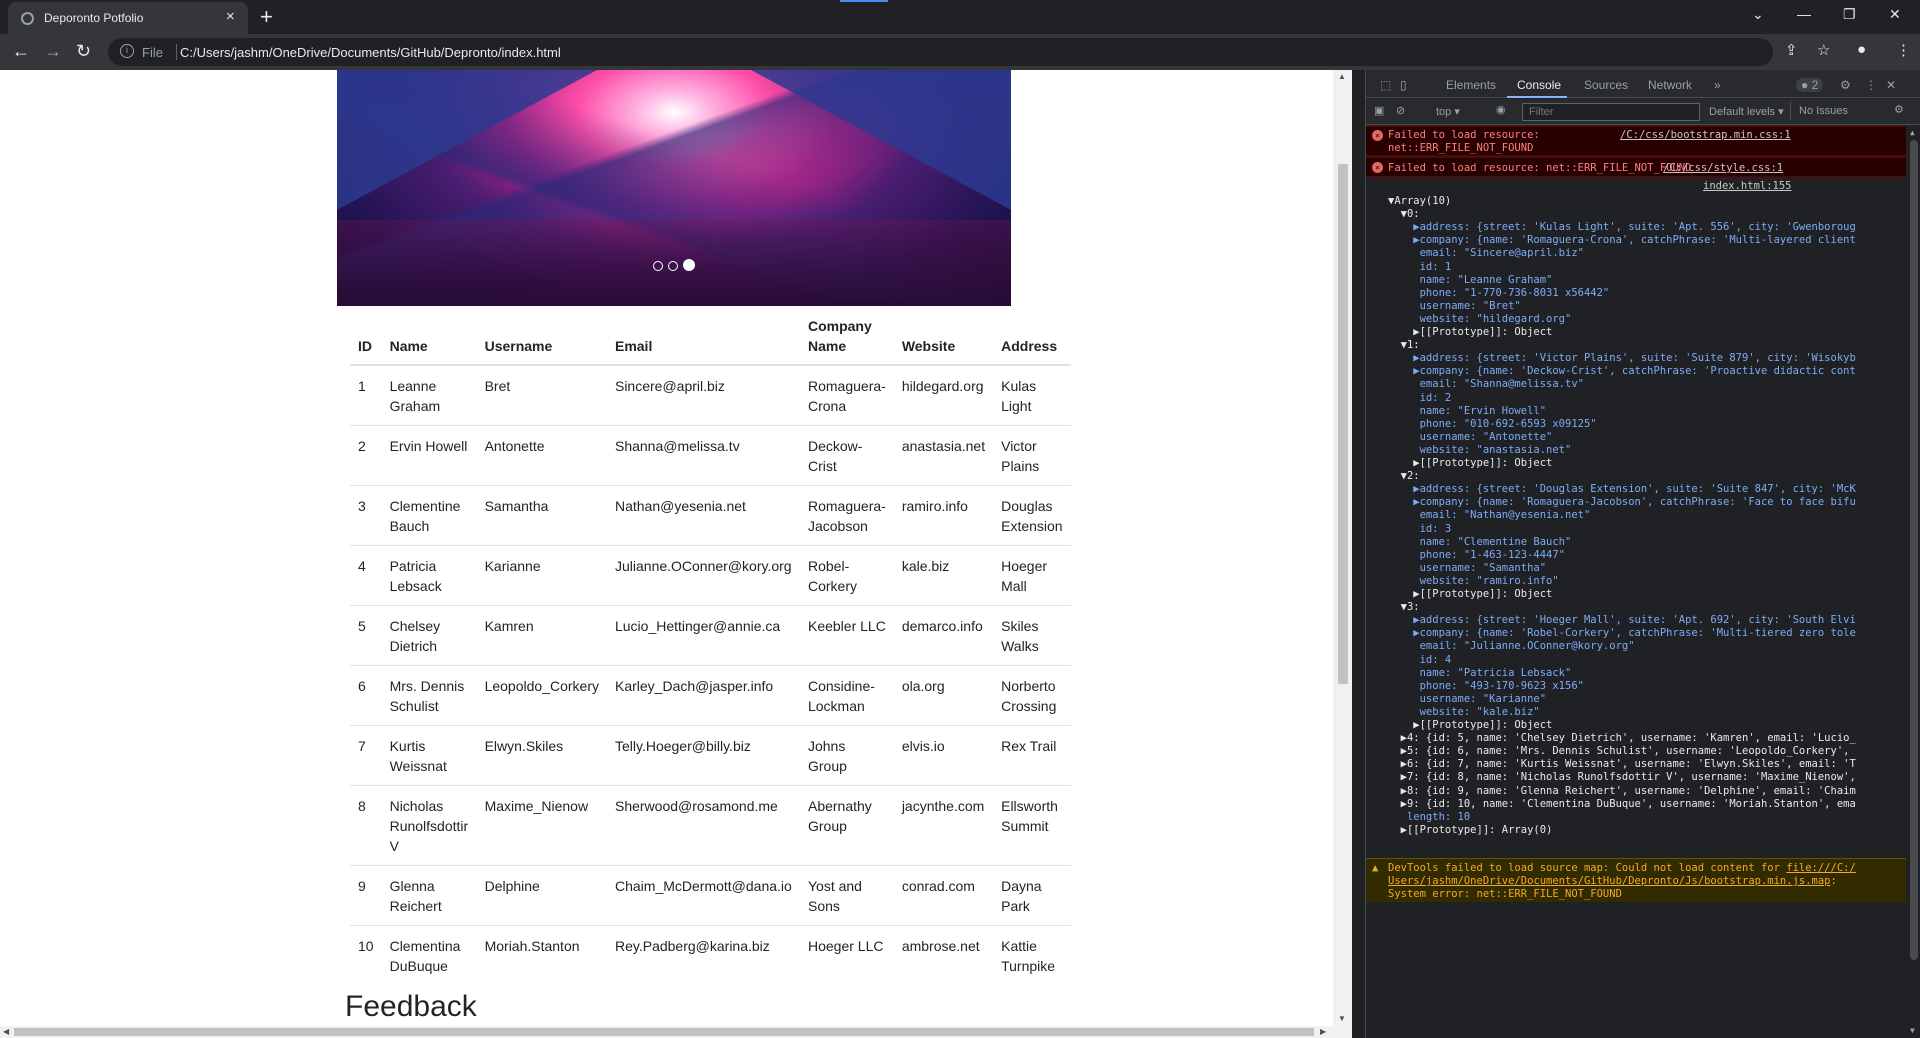 This screenshot has height=1038, width=1920. Describe the element at coordinates (6, 1031) in the screenshot. I see `scroll-left-arrow-icon: ◀` at that location.